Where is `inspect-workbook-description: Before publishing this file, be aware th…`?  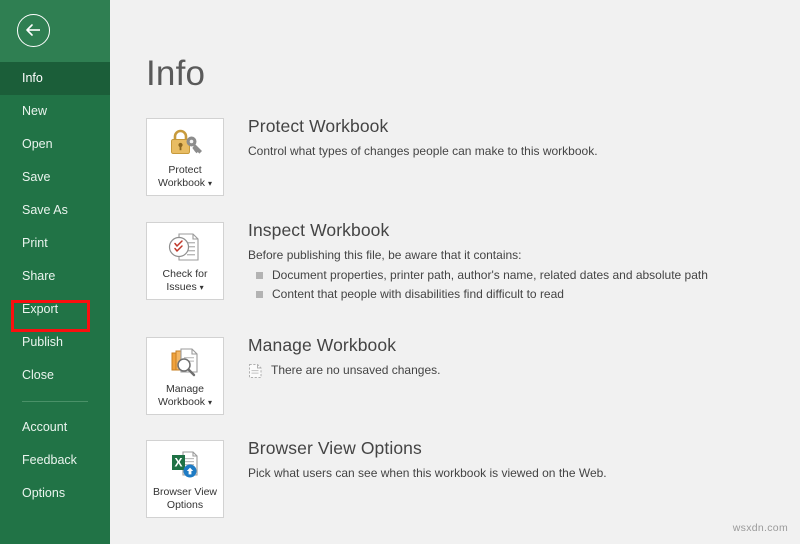 inspect-workbook-description: Before publishing this file, be aware th… is located at coordinates (385, 255).